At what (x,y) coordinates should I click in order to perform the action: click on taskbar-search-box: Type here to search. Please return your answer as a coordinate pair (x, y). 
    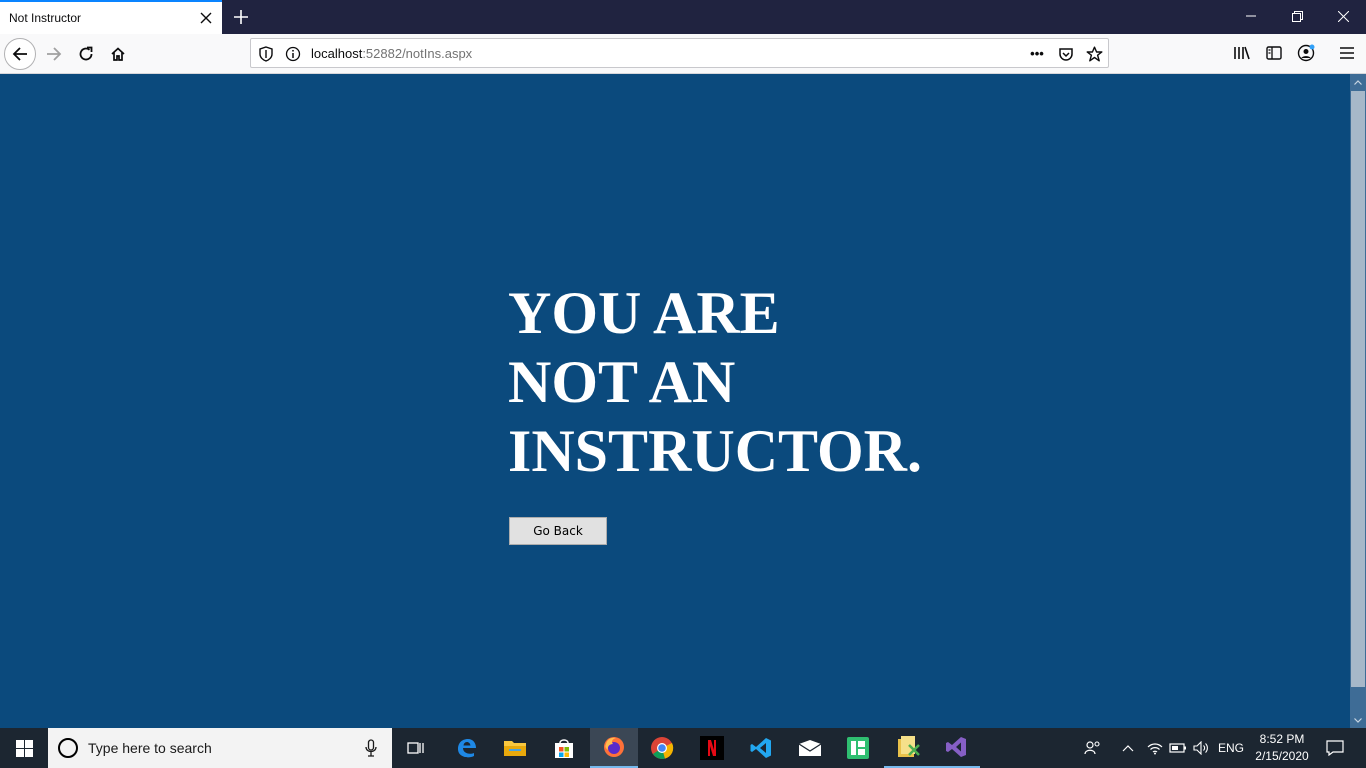
    Looking at the image, I should click on (220, 748).